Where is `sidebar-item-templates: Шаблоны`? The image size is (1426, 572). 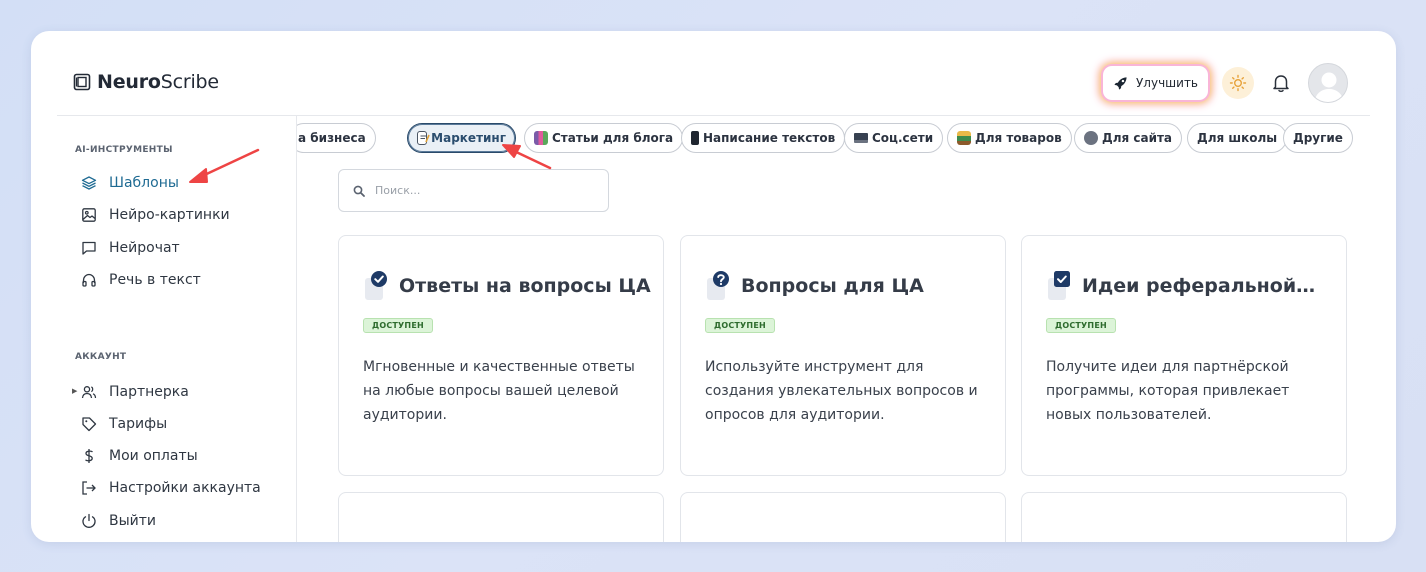
sidebar-item-templates: Шаблоны is located at coordinates (130, 183).